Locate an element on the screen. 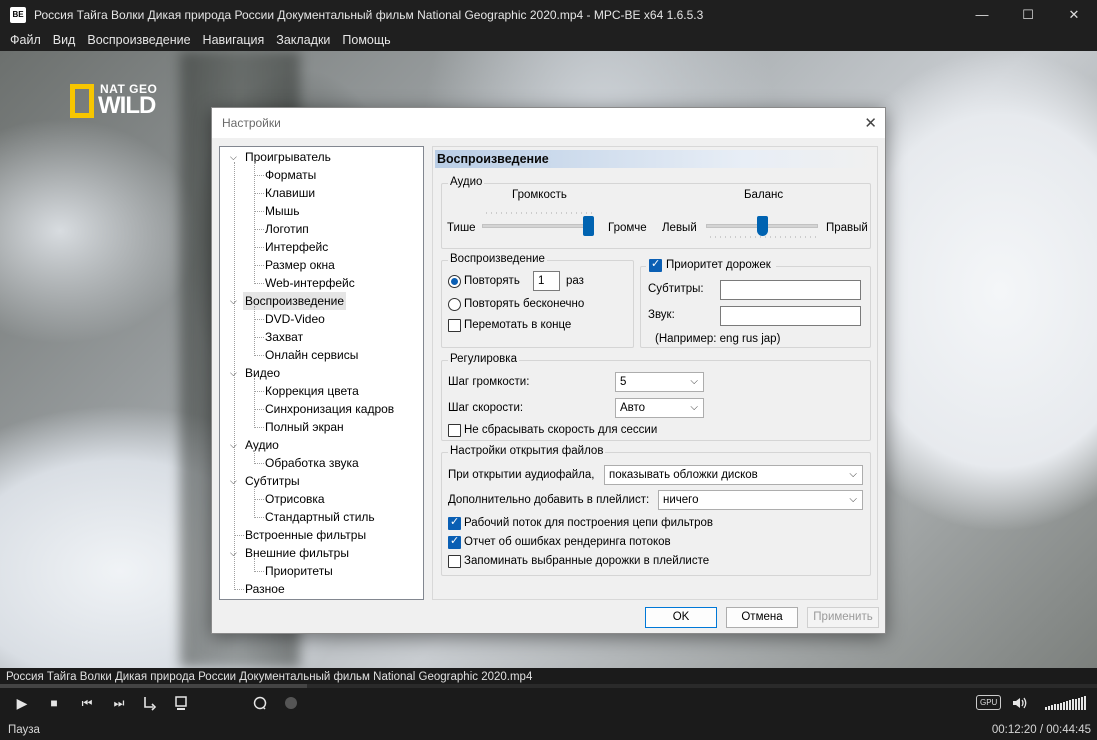 This screenshot has width=1097, height=740. rewind-at-end-checkbox is located at coordinates (454, 325).